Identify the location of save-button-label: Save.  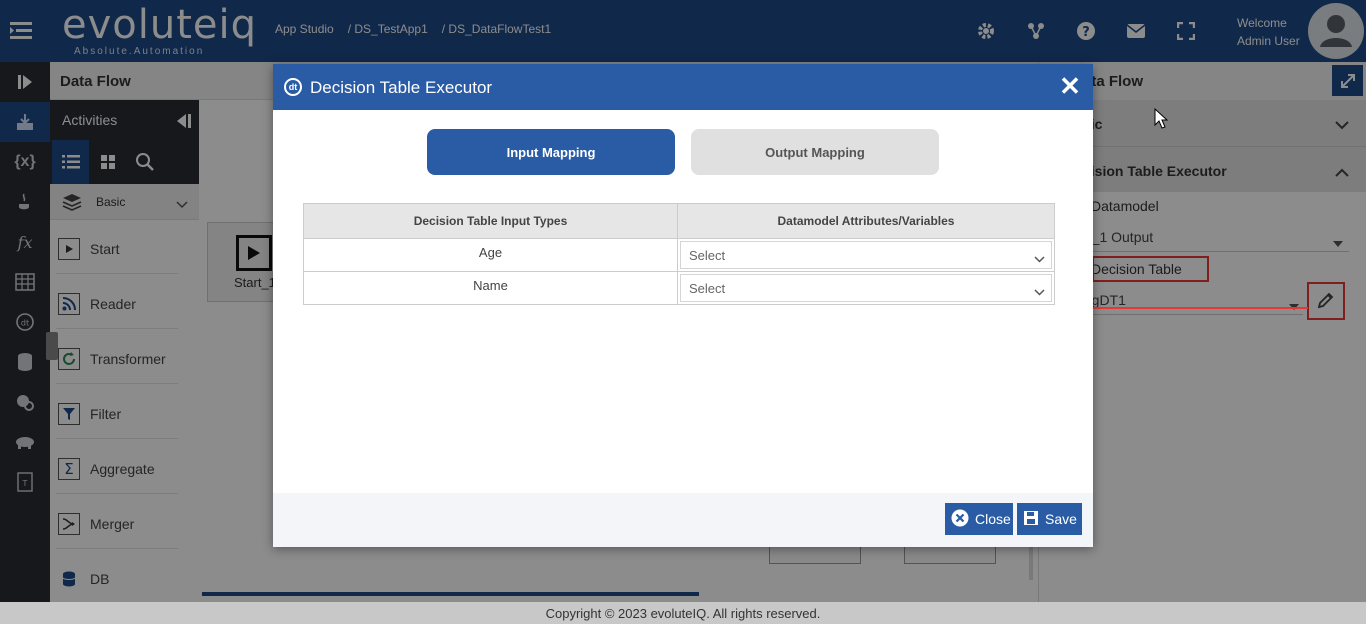
(1061, 519).